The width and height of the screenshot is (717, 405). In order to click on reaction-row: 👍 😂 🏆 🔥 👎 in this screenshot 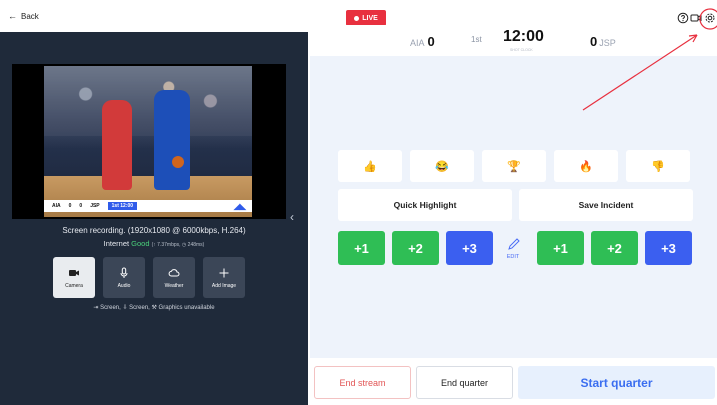, I will do `click(514, 166)`.